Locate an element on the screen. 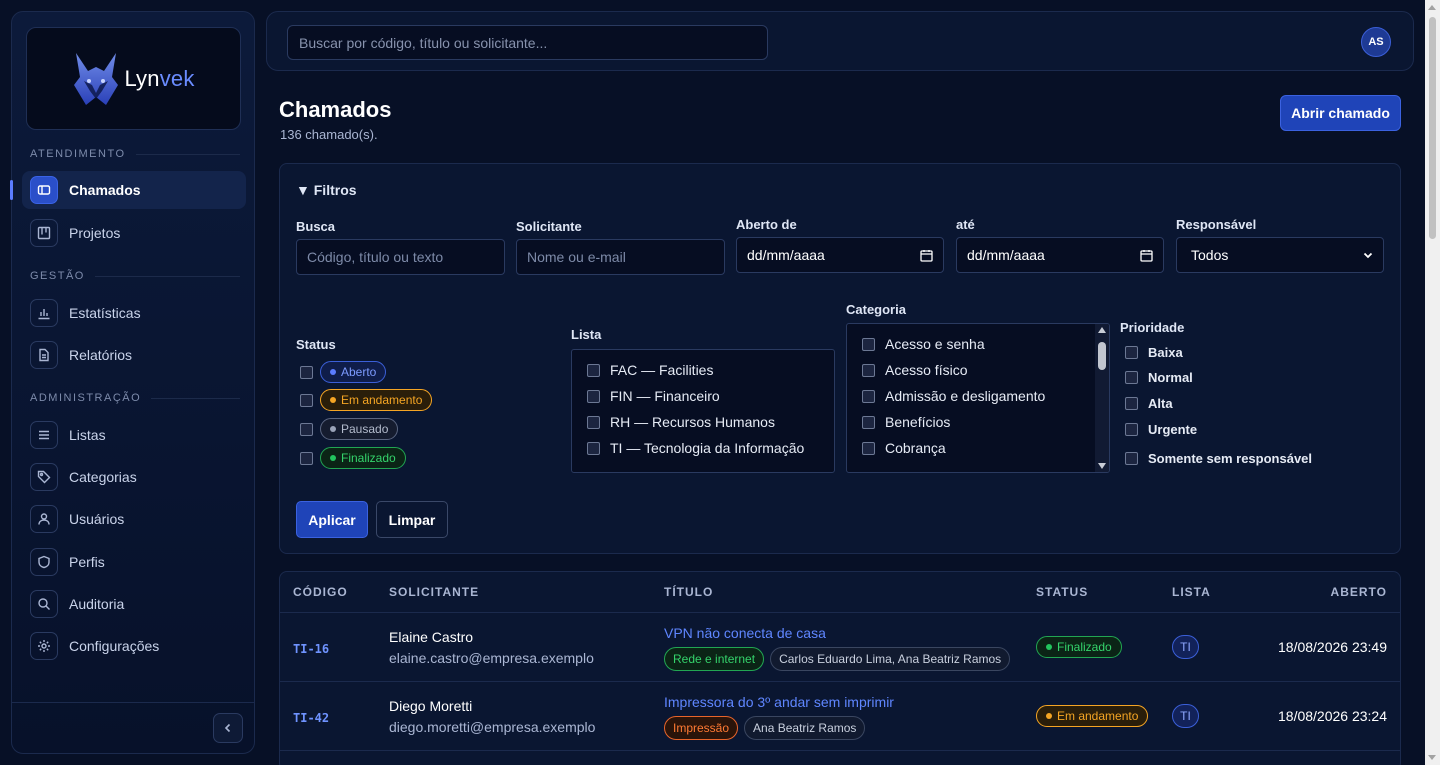 Image resolution: width=1440 pixels, height=765 pixels. busca-input is located at coordinates (400, 257).